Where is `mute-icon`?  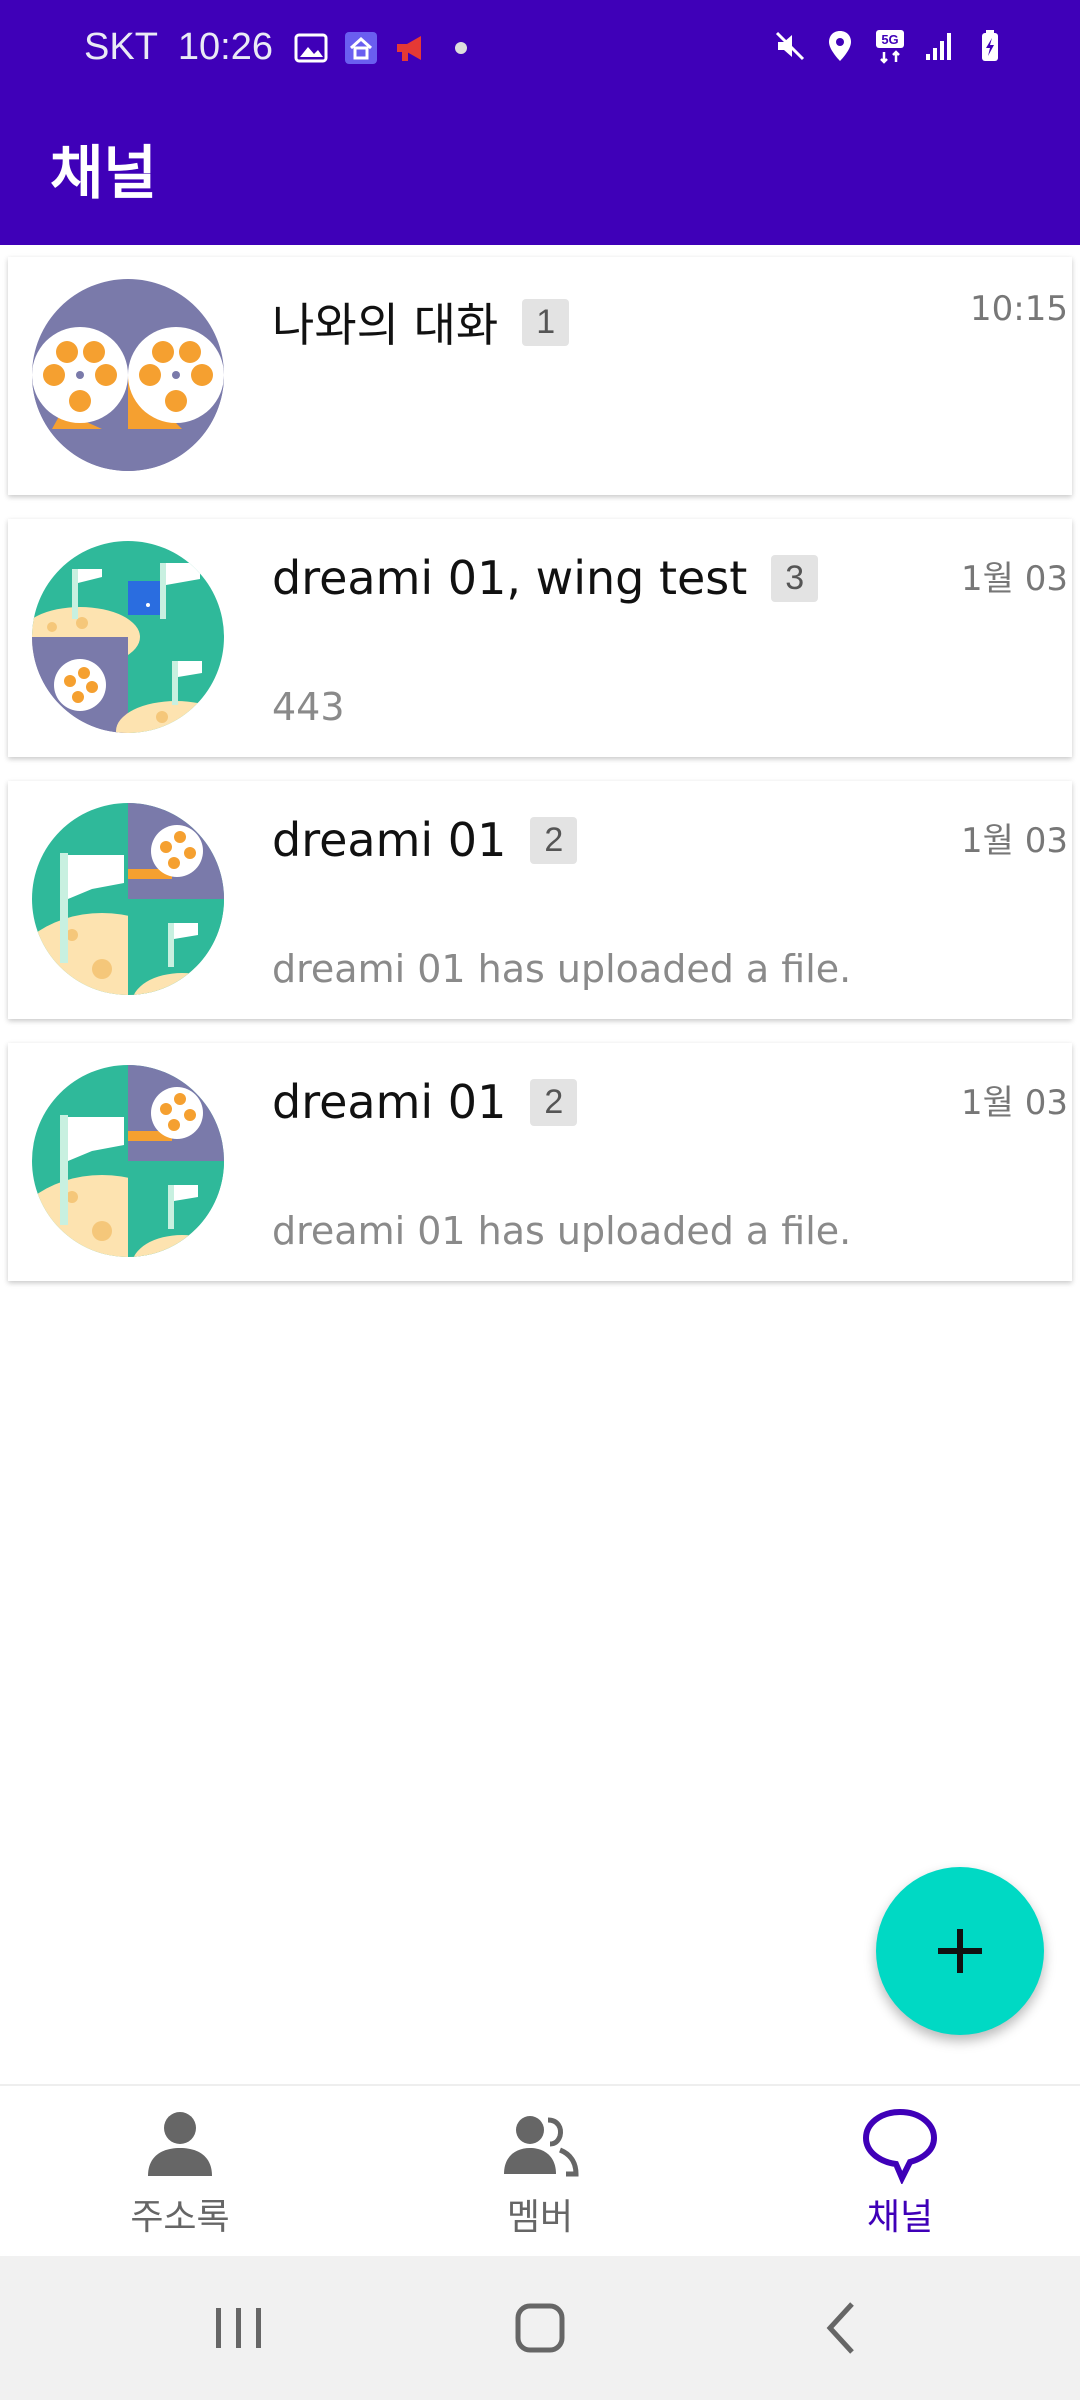
mute-icon is located at coordinates (790, 46).